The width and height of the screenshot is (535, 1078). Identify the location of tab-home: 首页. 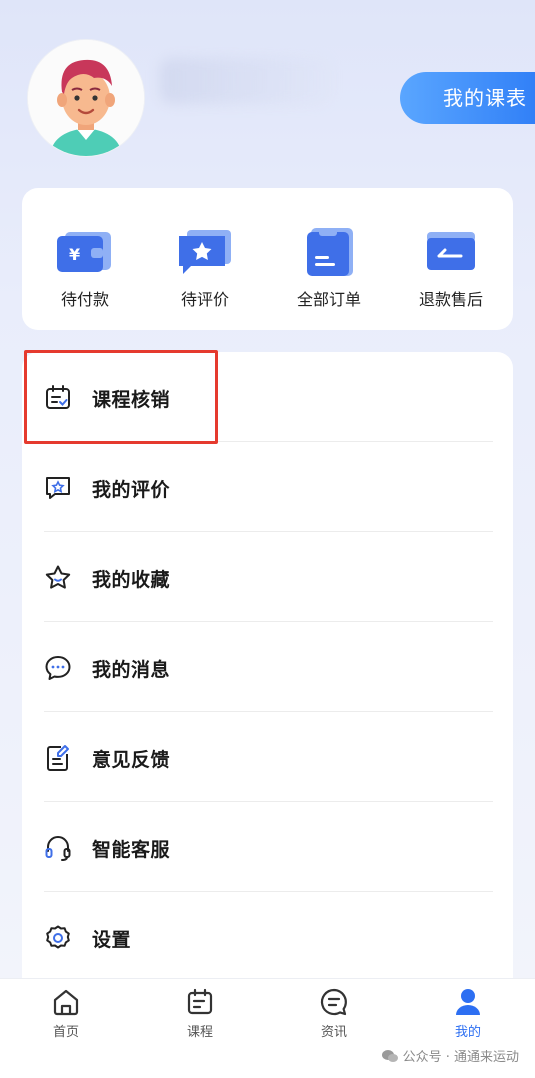
(66, 1013).